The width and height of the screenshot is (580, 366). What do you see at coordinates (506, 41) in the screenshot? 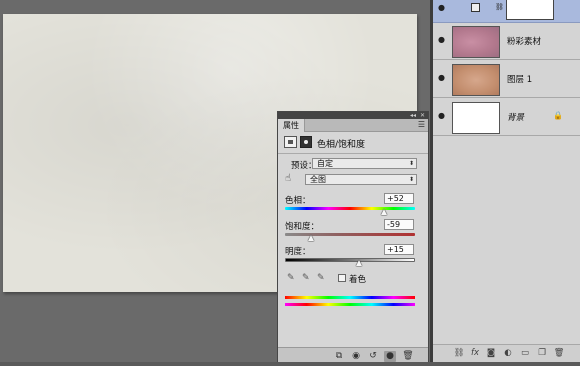
I see `layer-row-pastel: ● 粉彩素材` at bounding box center [506, 41].